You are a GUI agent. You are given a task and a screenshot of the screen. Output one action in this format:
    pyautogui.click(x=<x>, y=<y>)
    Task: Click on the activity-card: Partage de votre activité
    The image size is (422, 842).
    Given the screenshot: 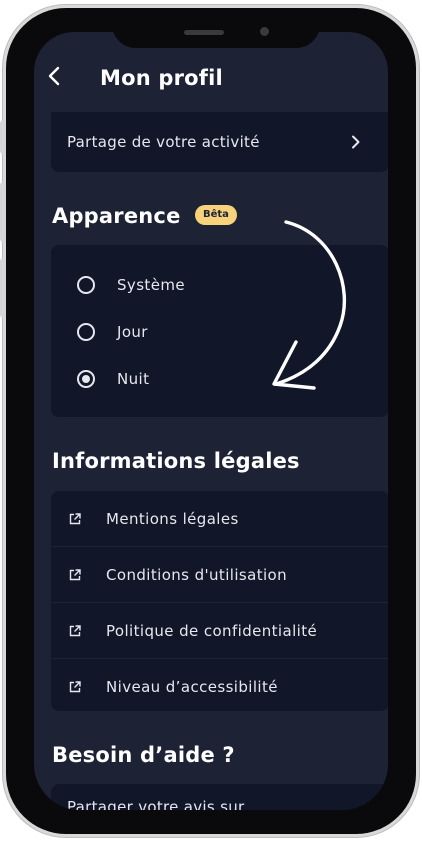 What is the action you would take?
    pyautogui.click(x=219, y=142)
    